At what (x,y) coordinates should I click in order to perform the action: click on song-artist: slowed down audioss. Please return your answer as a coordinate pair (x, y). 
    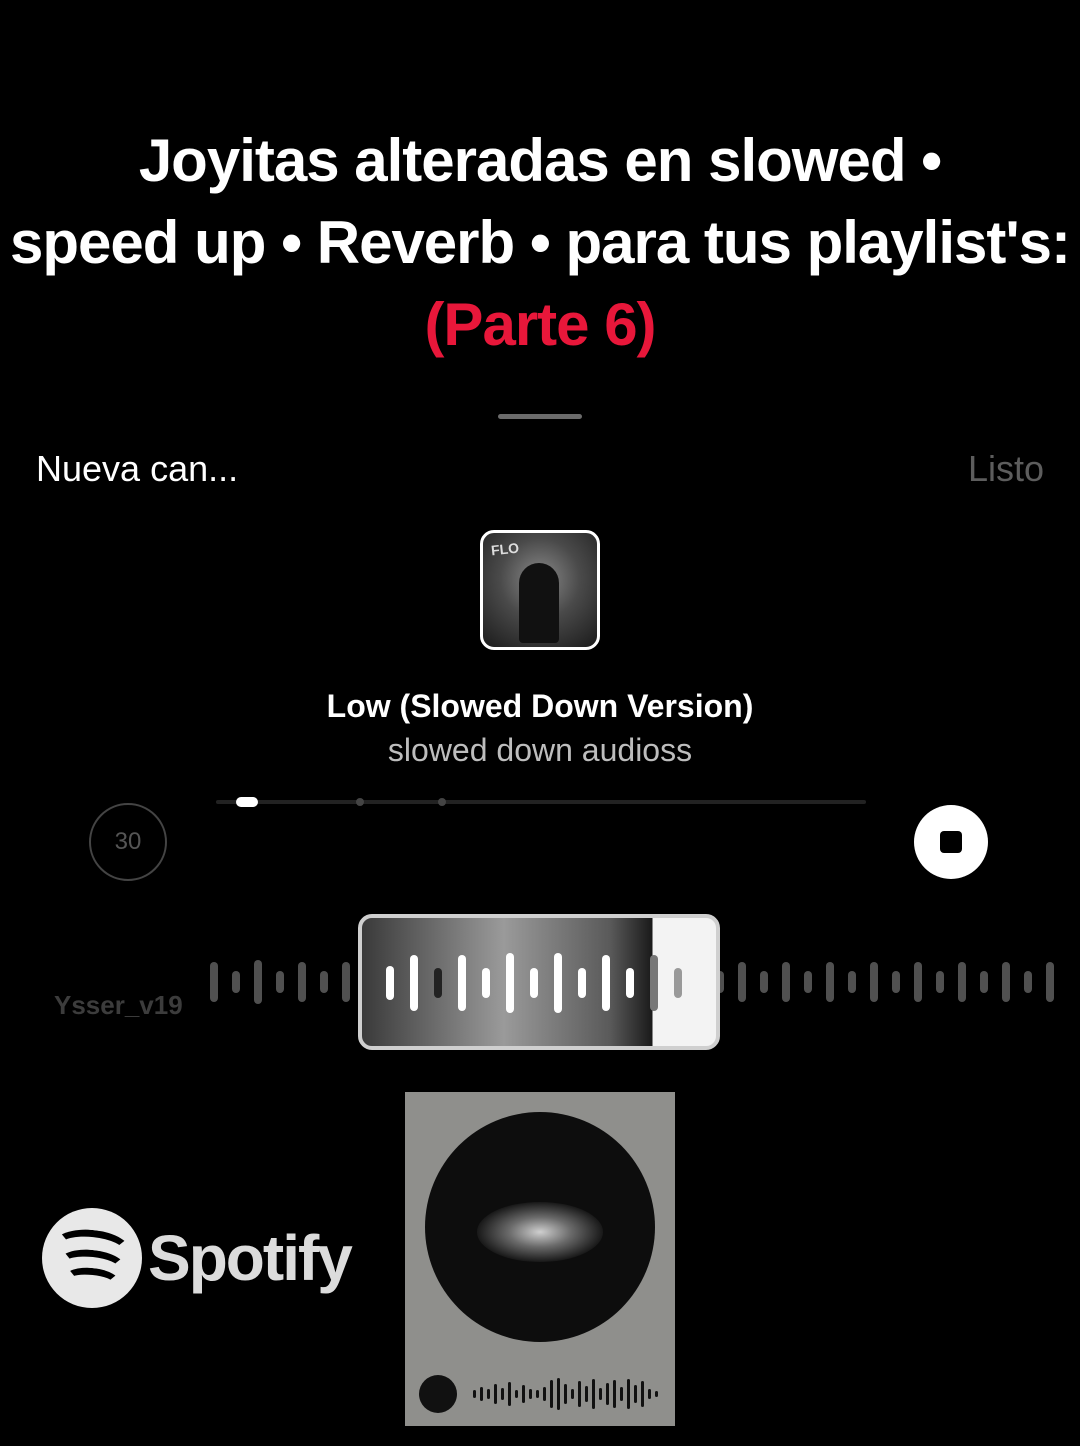
    Looking at the image, I should click on (540, 750).